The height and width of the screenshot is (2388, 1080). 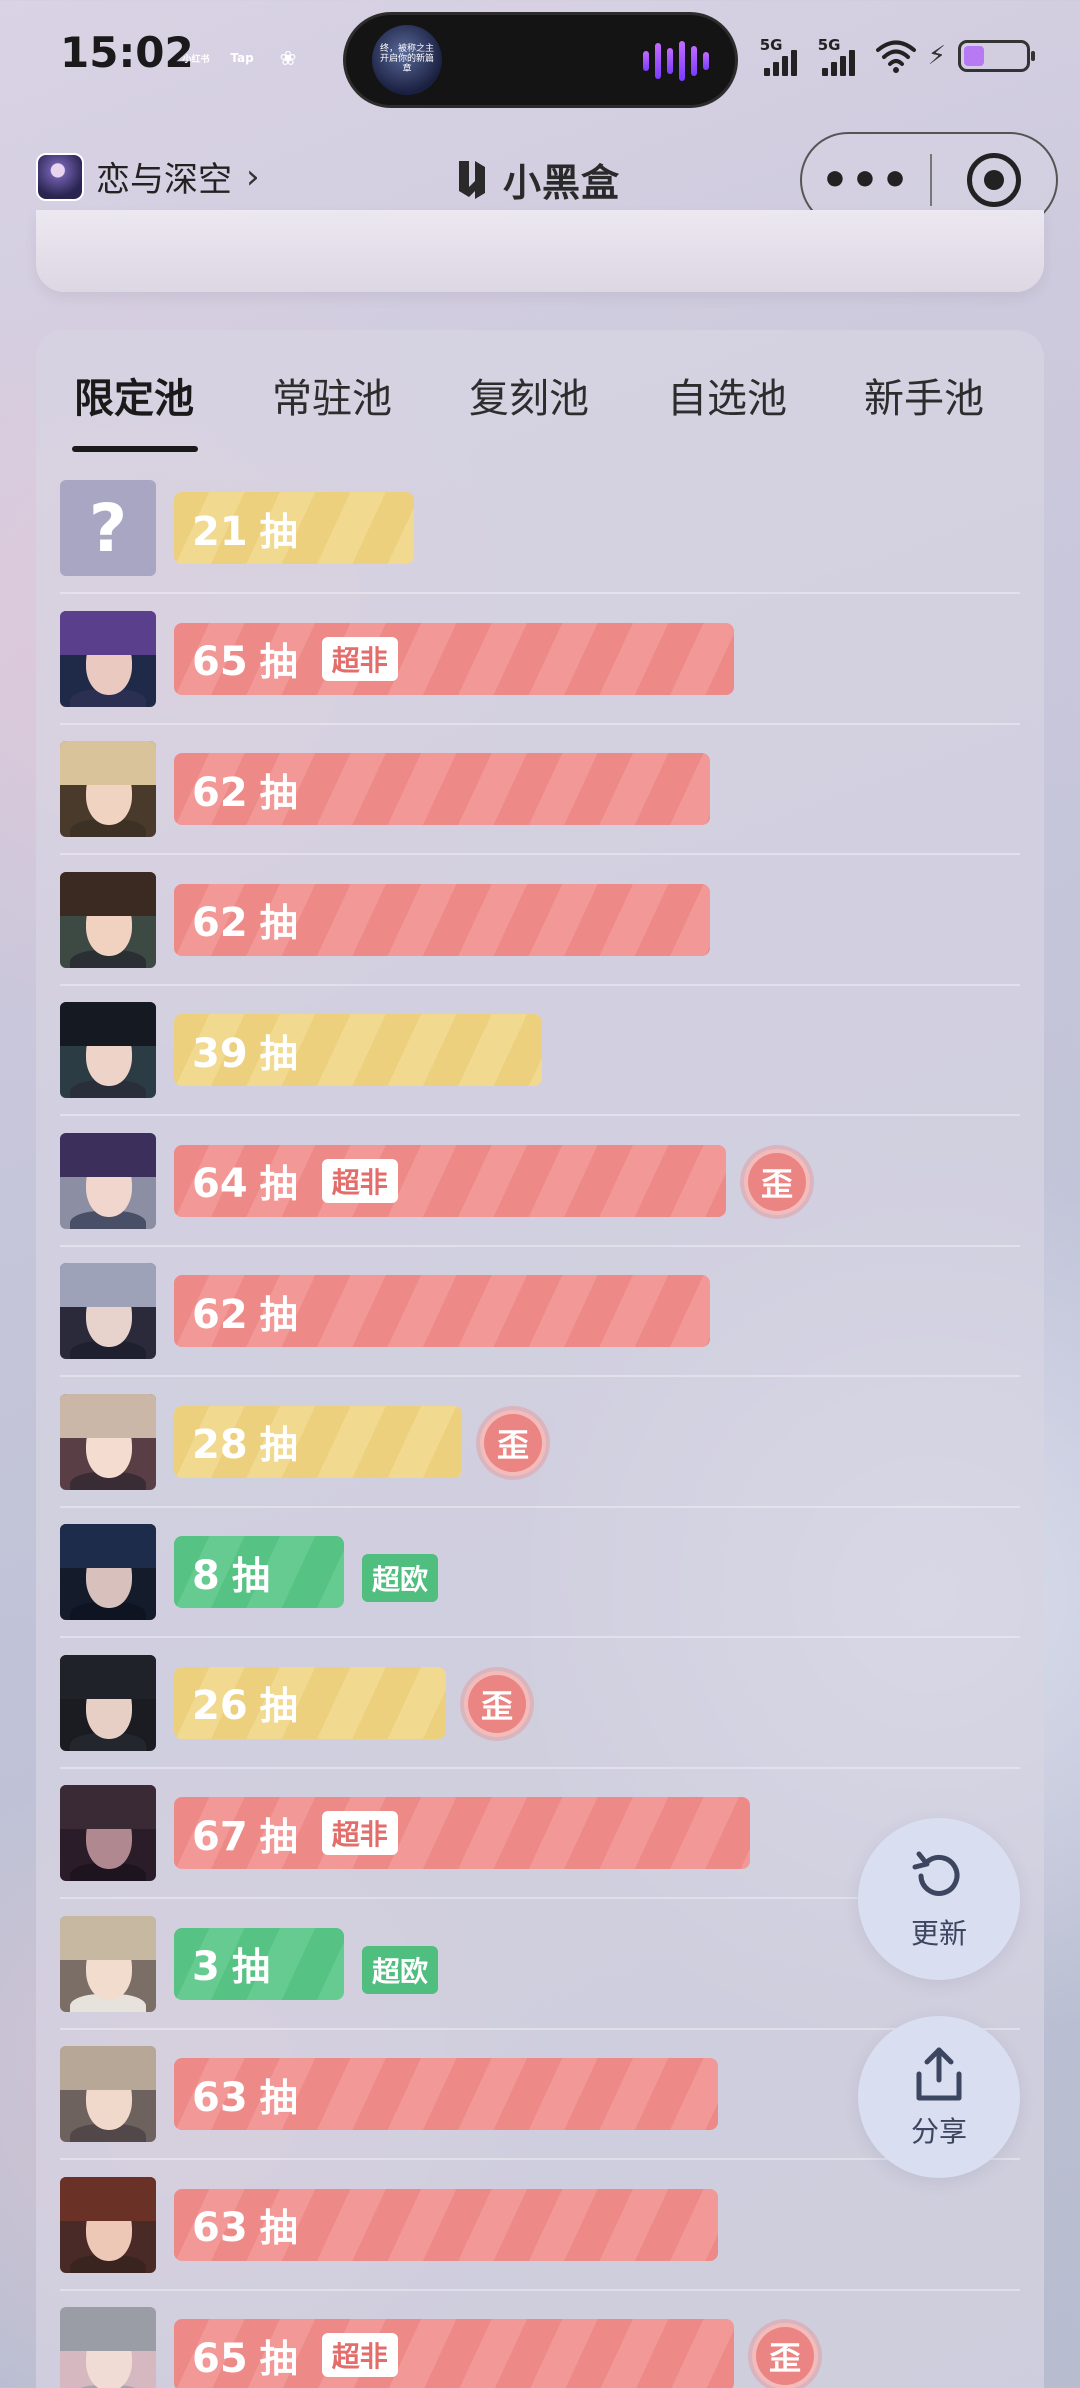 What do you see at coordinates (135, 449) in the screenshot?
I see `active-tab-indicator` at bounding box center [135, 449].